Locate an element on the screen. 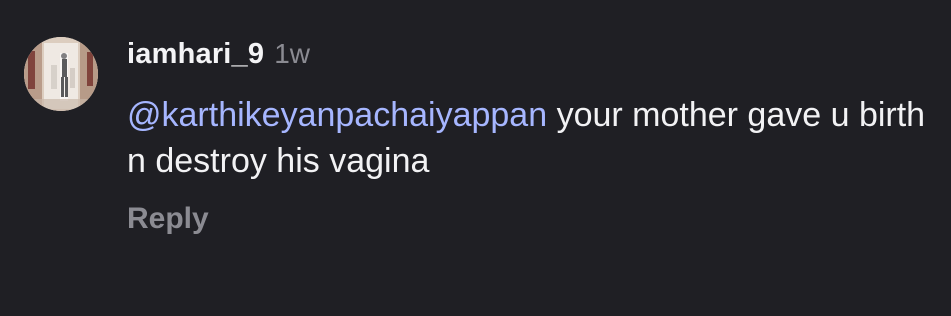 The width and height of the screenshot is (951, 316). mention-link: @karthikeyanpachaiyappan is located at coordinates (337, 115).